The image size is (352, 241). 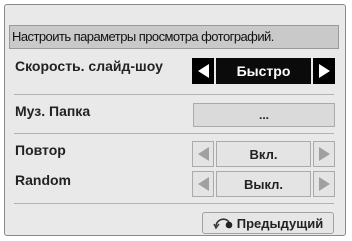 I want to click on random-next-button, so click(x=324, y=184).